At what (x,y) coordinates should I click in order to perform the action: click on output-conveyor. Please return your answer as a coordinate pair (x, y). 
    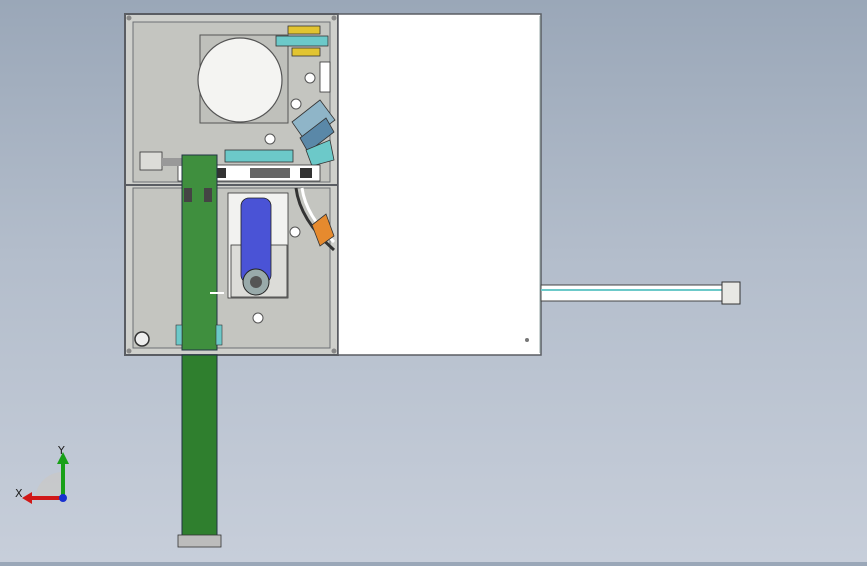
    Looking at the image, I should click on (640, 293).